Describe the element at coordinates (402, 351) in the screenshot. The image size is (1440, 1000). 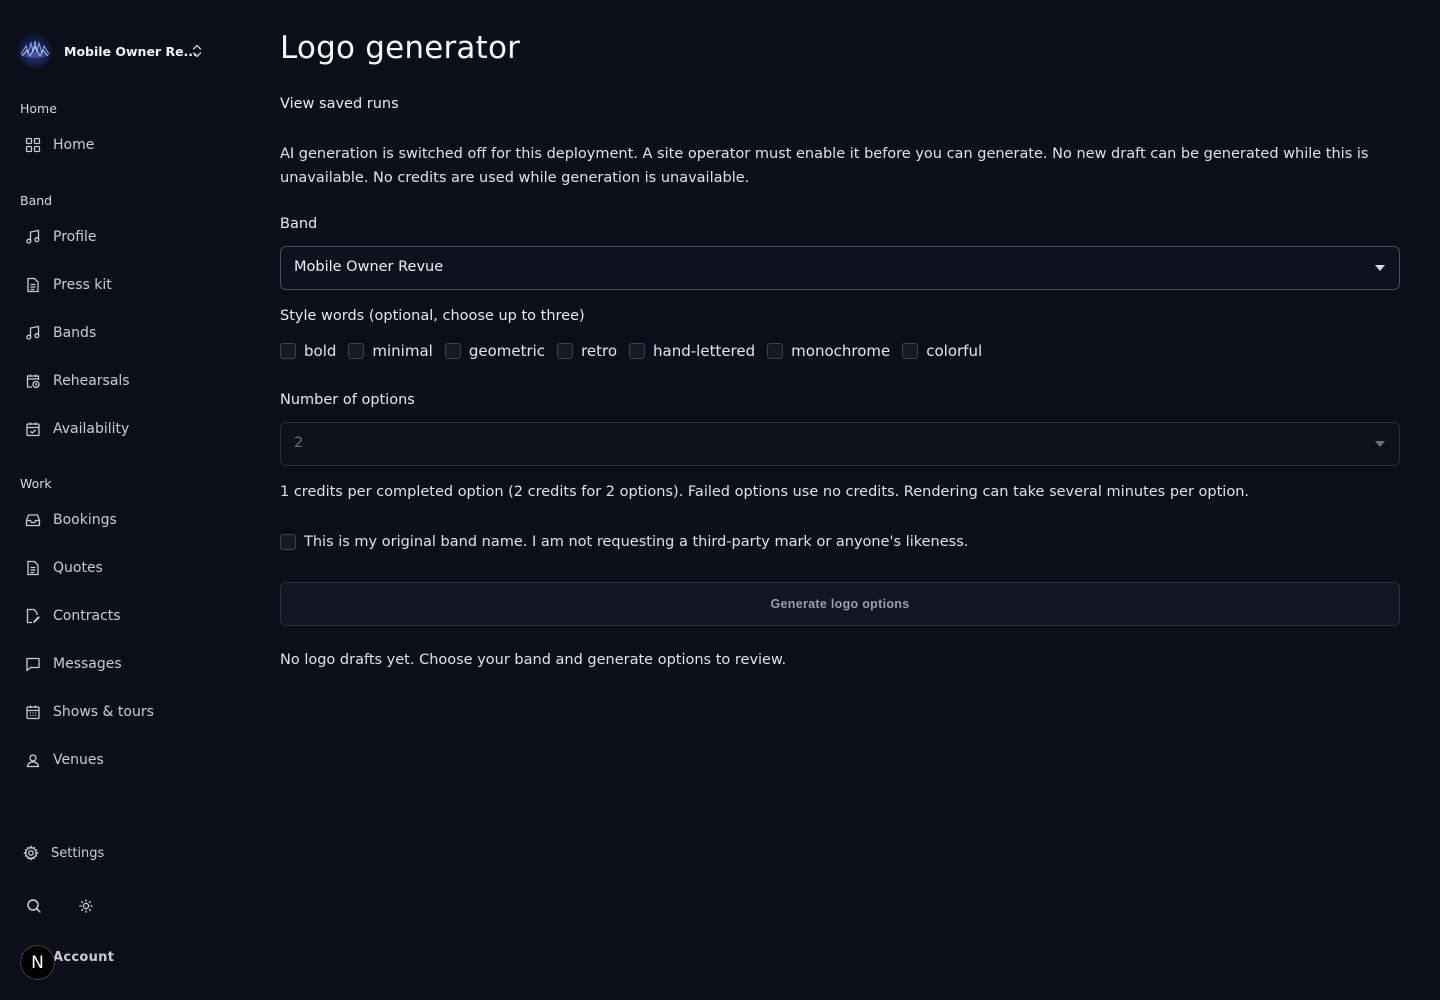
I see `style-word-label: minimal` at that location.